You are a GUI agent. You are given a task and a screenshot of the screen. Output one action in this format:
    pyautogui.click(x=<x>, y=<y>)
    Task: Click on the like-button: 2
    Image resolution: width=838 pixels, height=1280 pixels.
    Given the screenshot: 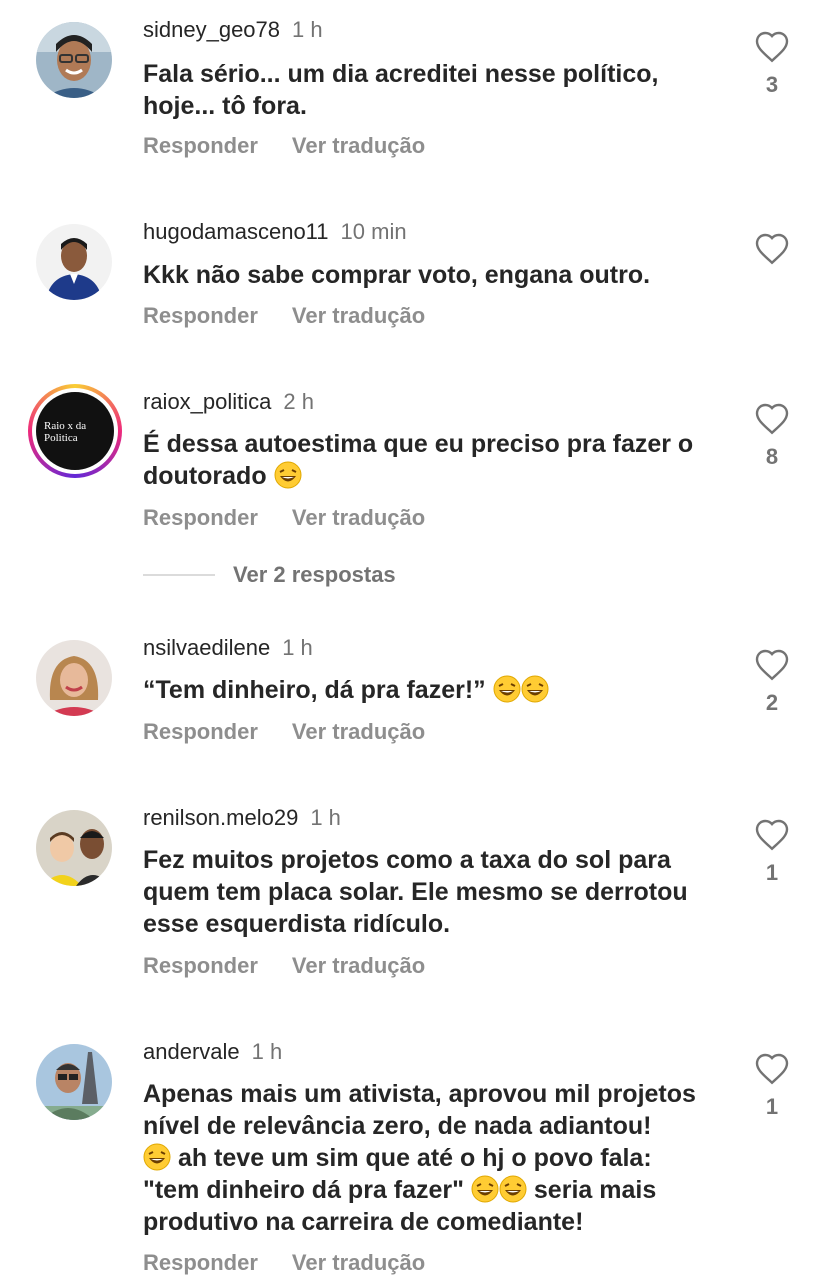 What is the action you would take?
    pyautogui.click(x=772, y=681)
    